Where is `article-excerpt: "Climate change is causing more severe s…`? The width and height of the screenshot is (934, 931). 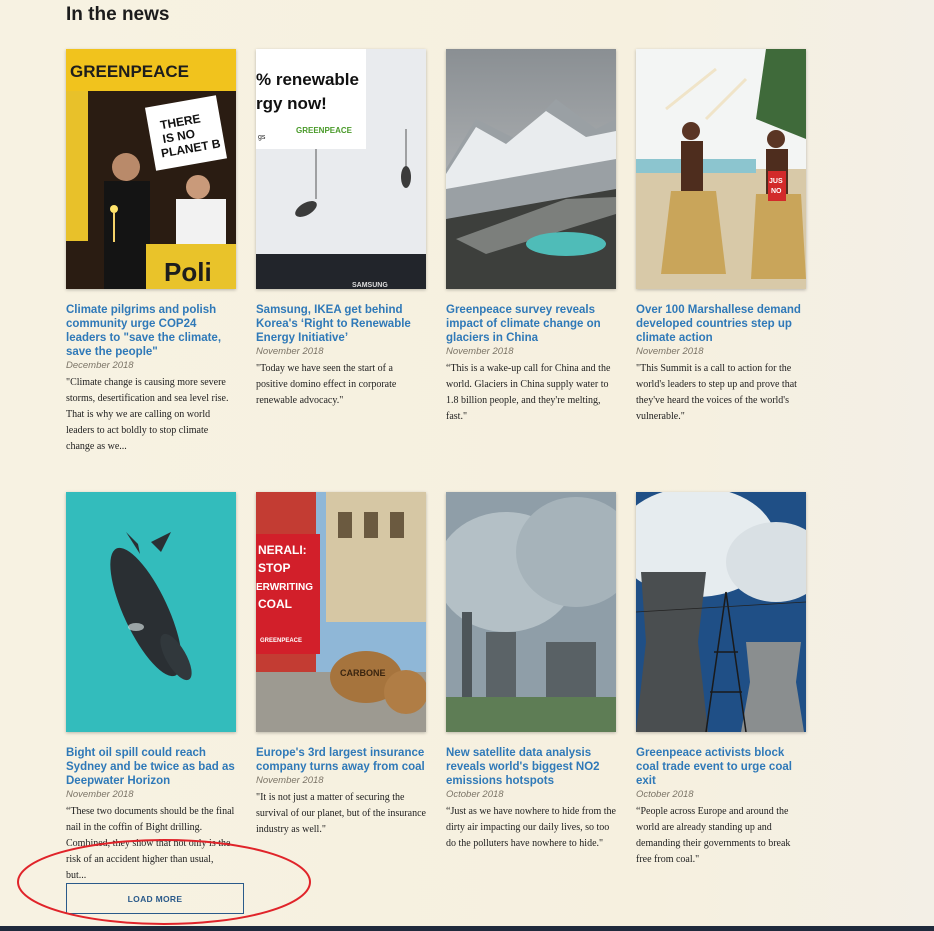
article-excerpt: "Climate change is causing more severe s… is located at coordinates (147, 414).